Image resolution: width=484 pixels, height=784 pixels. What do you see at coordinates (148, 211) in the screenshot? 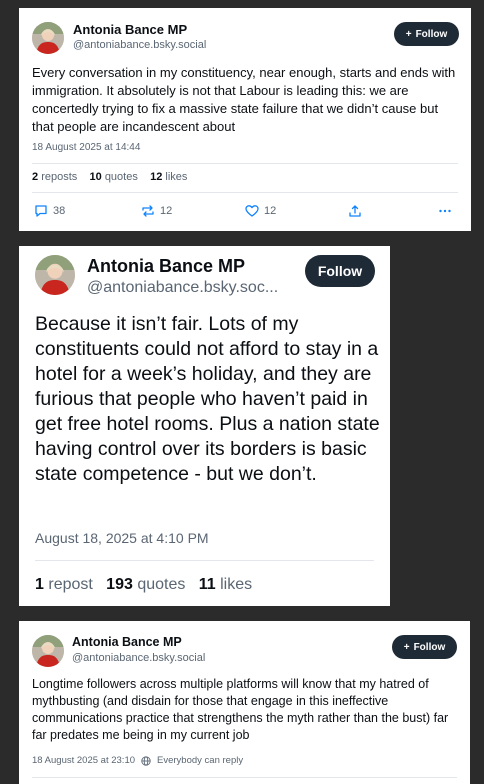
I see `repost-icon` at bounding box center [148, 211].